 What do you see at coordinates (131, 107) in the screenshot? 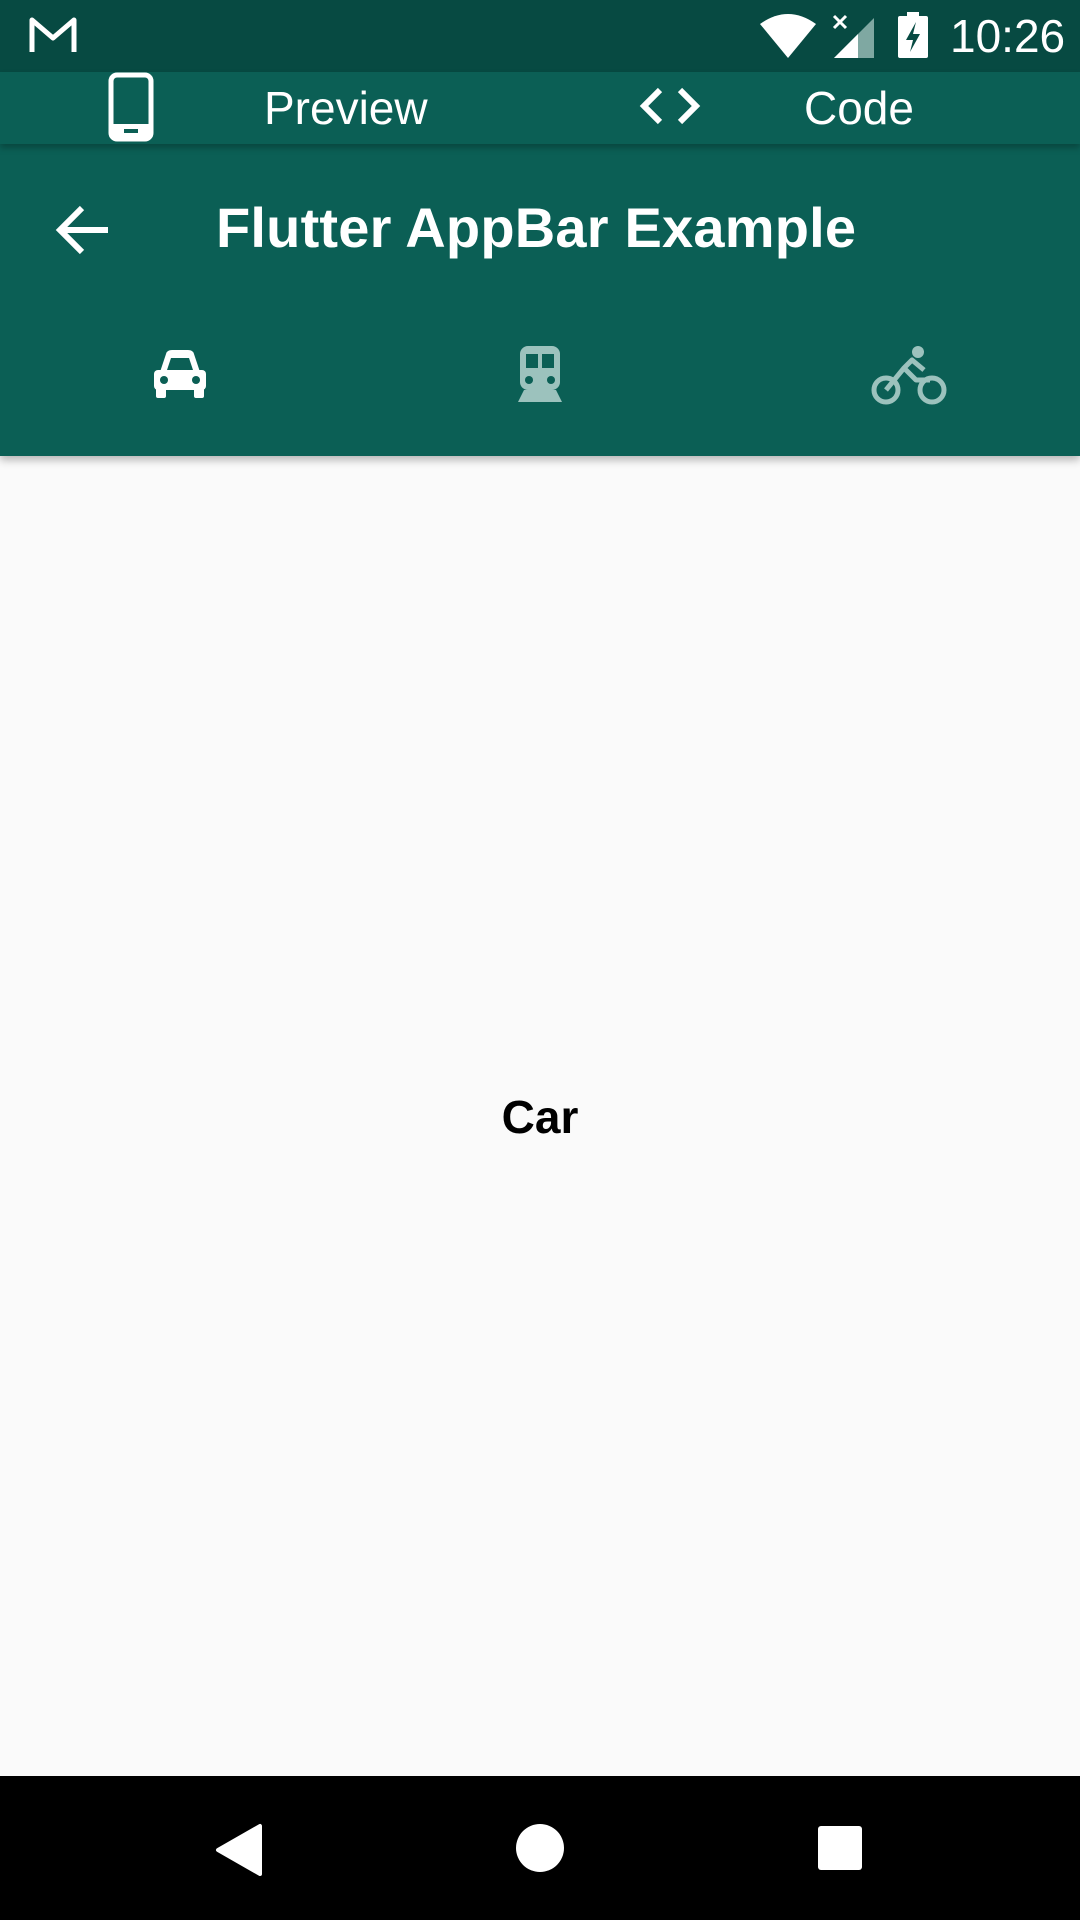
I see `phone-icon` at bounding box center [131, 107].